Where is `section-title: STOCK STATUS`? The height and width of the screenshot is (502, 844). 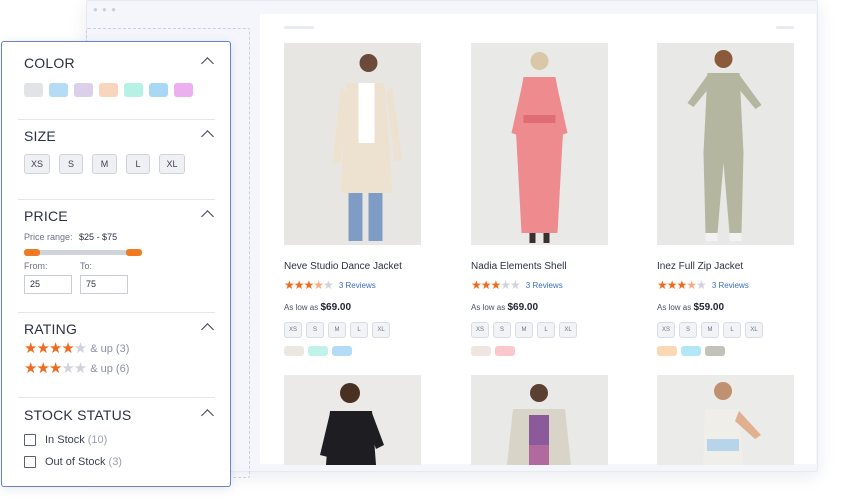 section-title: STOCK STATUS is located at coordinates (119, 415).